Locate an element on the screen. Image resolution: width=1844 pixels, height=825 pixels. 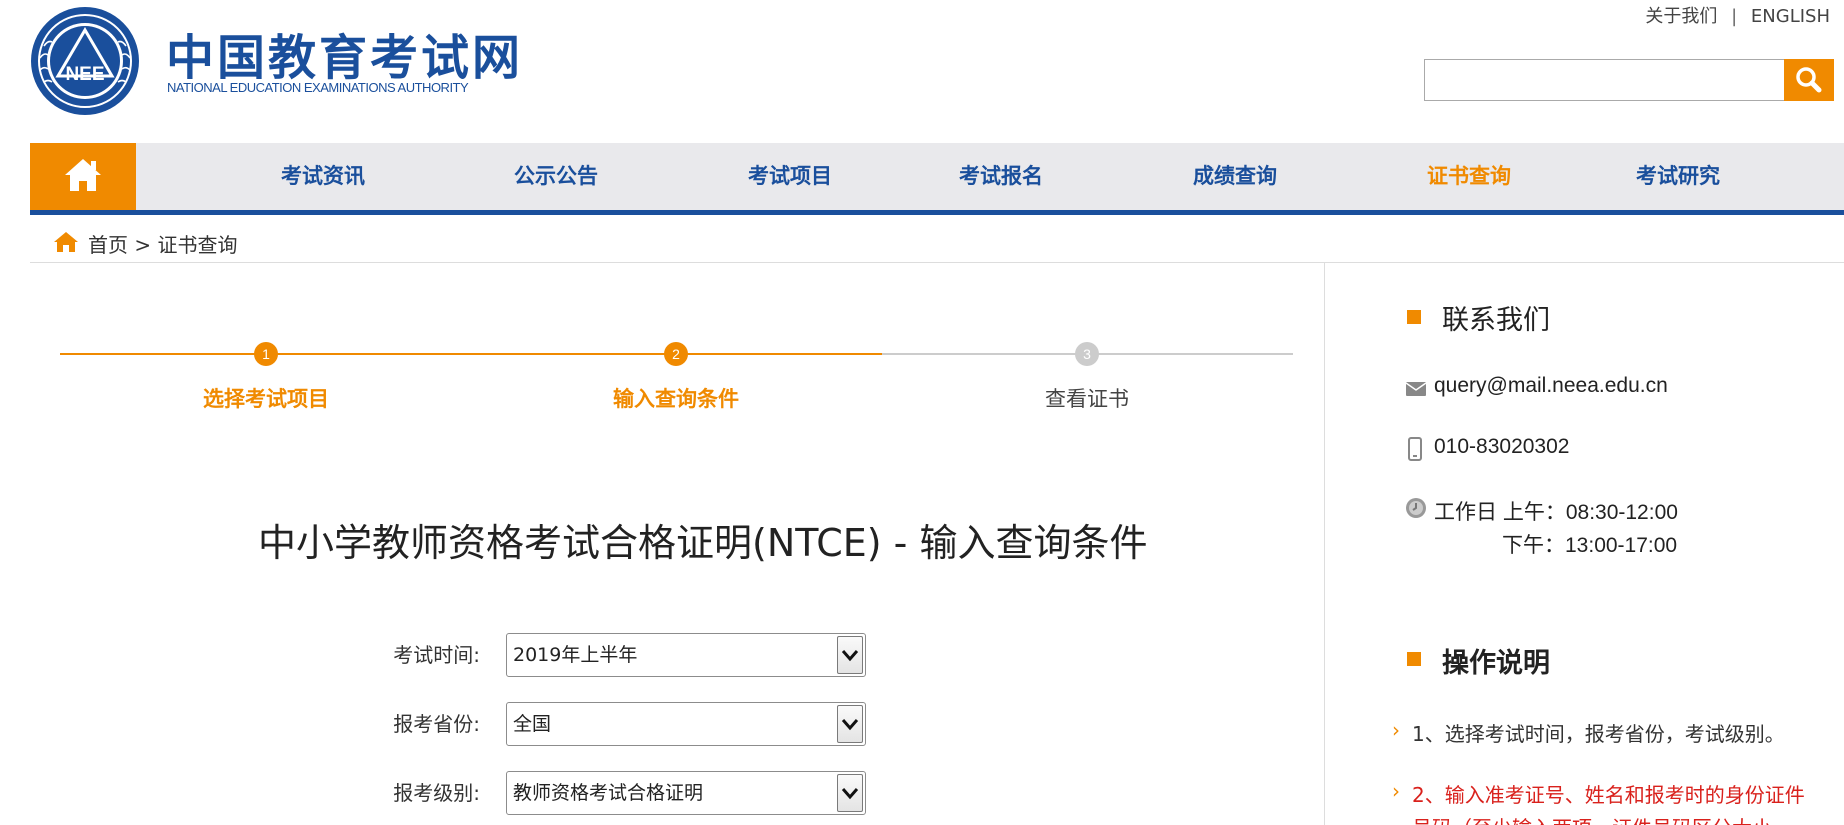
province-value: 全国 is located at coordinates (532, 724).